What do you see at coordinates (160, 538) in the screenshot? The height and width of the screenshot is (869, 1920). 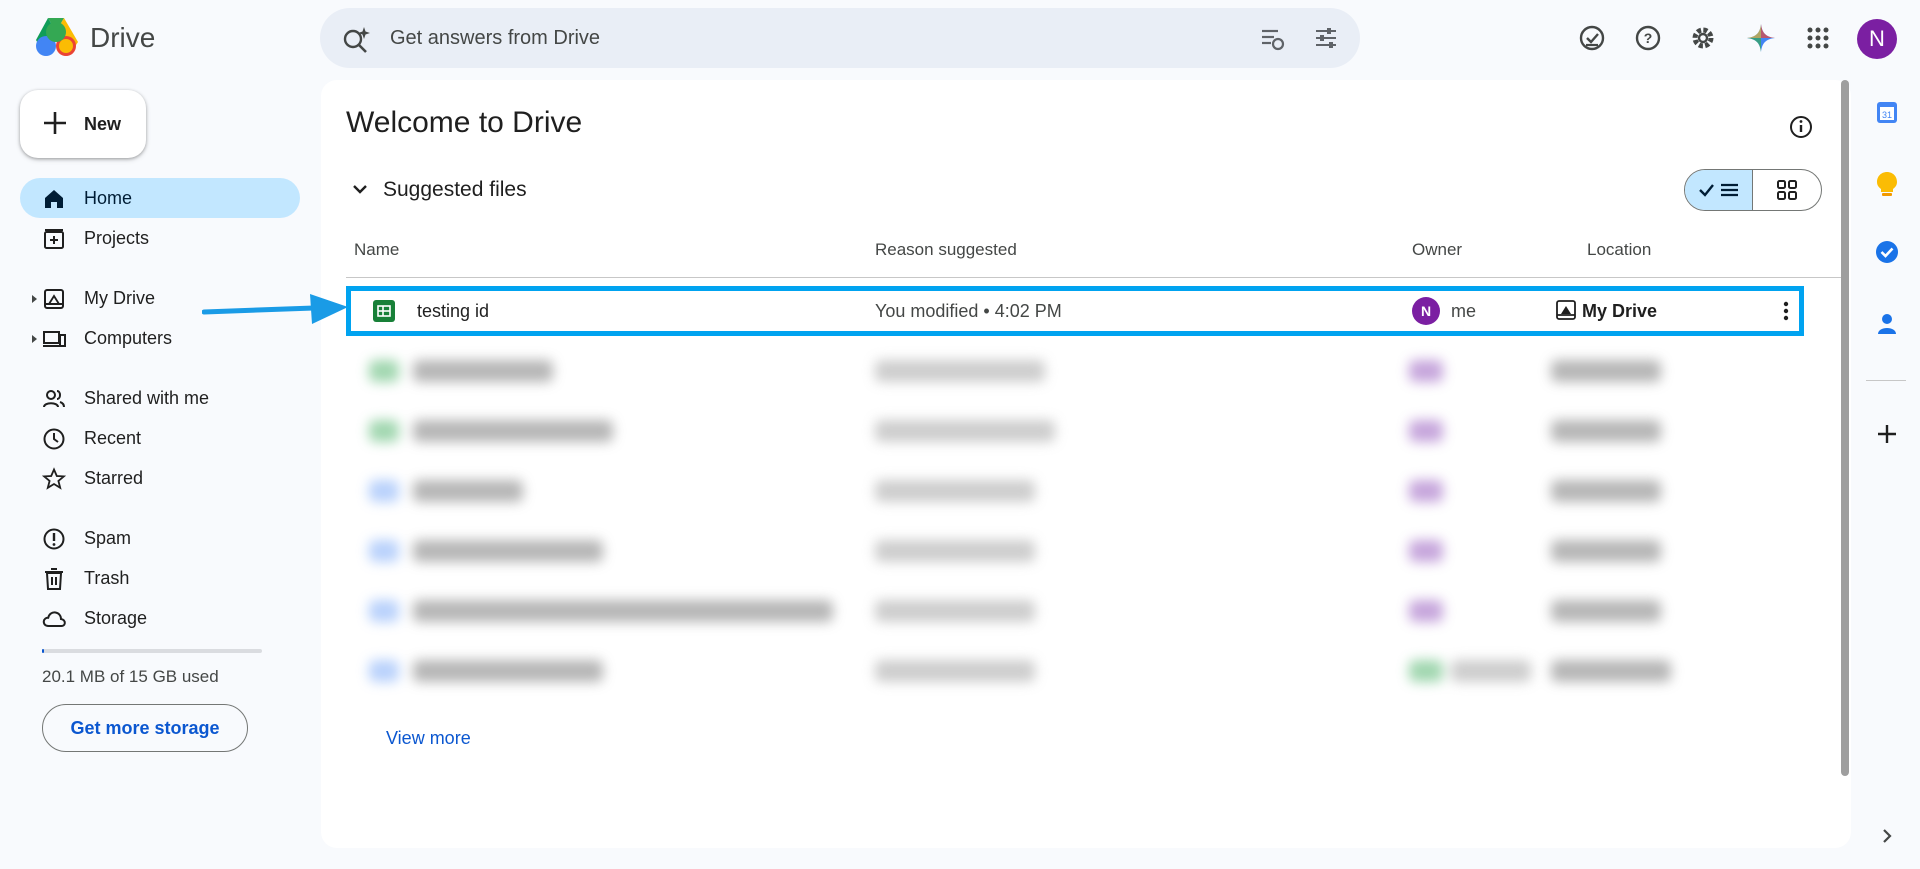 I see `sidebar-item-spam: Spam` at bounding box center [160, 538].